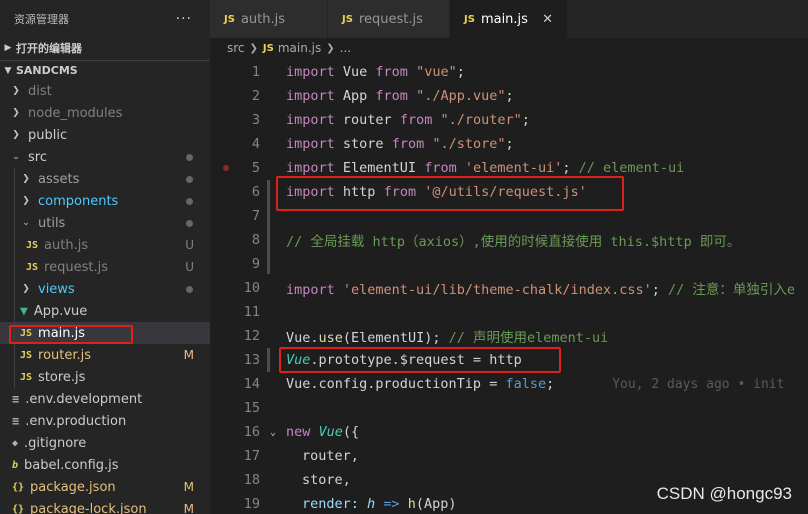  What do you see at coordinates (105, 487) in the screenshot?
I see `tree-item-package-json: {} package.json M` at bounding box center [105, 487].